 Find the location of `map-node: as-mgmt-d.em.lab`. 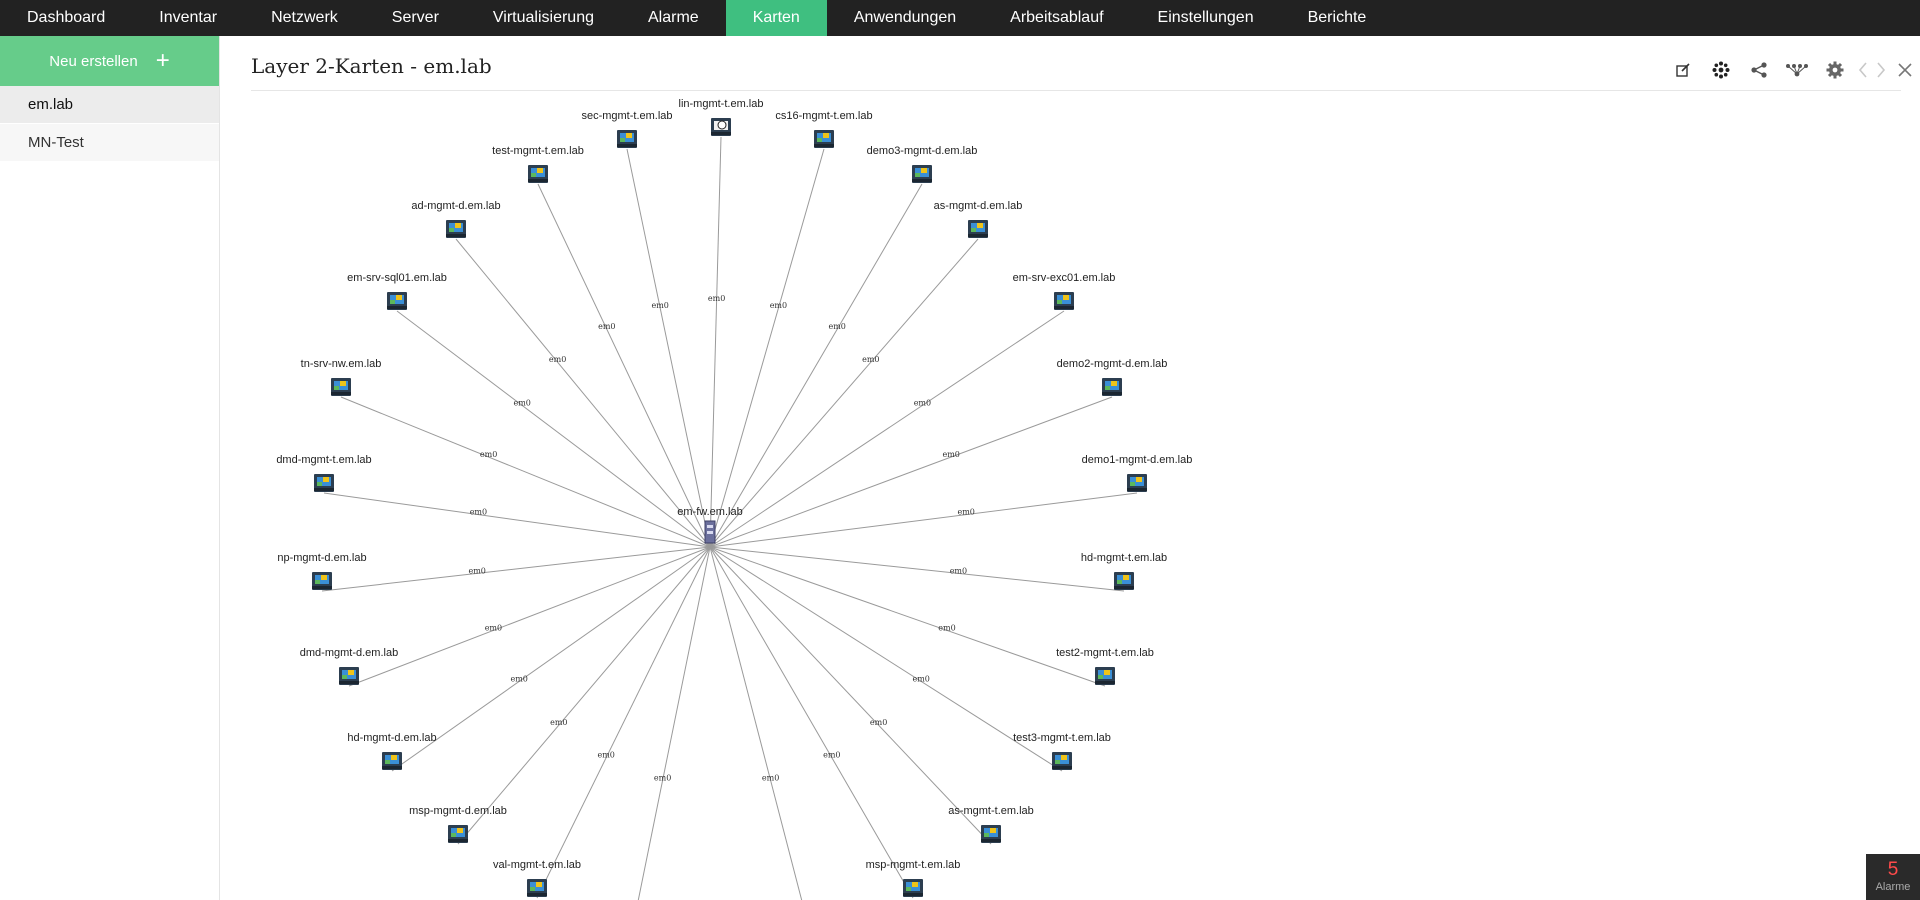

map-node: as-mgmt-d.em.lab is located at coordinates (978, 219).